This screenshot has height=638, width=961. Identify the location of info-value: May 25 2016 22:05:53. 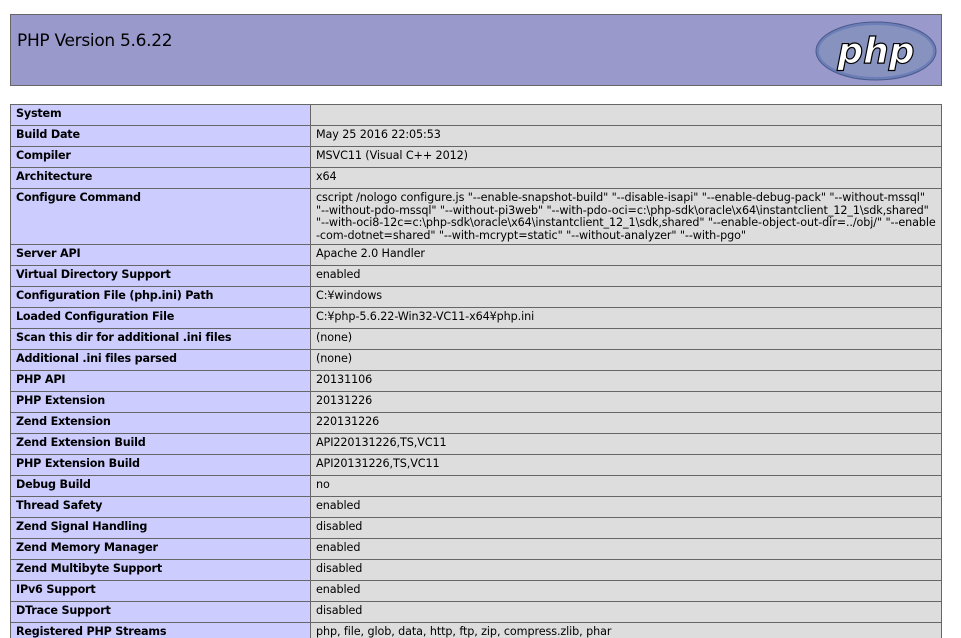
(626, 136).